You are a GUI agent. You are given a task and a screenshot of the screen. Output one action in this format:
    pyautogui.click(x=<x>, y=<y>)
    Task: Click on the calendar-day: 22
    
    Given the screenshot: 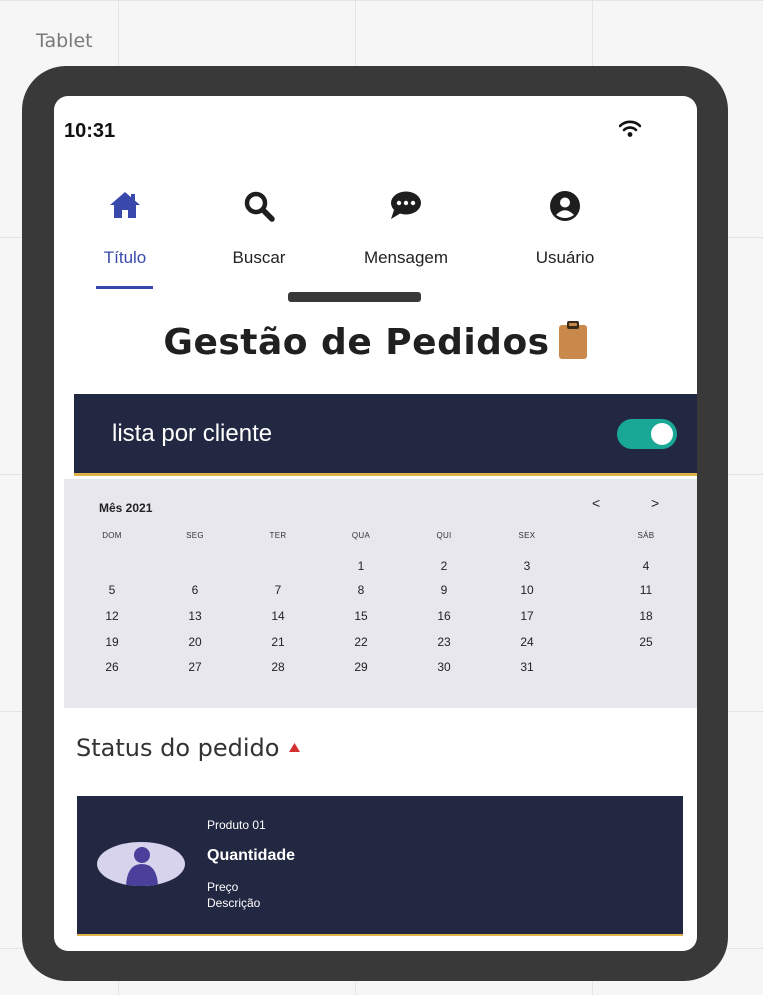 What is the action you would take?
    pyautogui.click(x=361, y=642)
    